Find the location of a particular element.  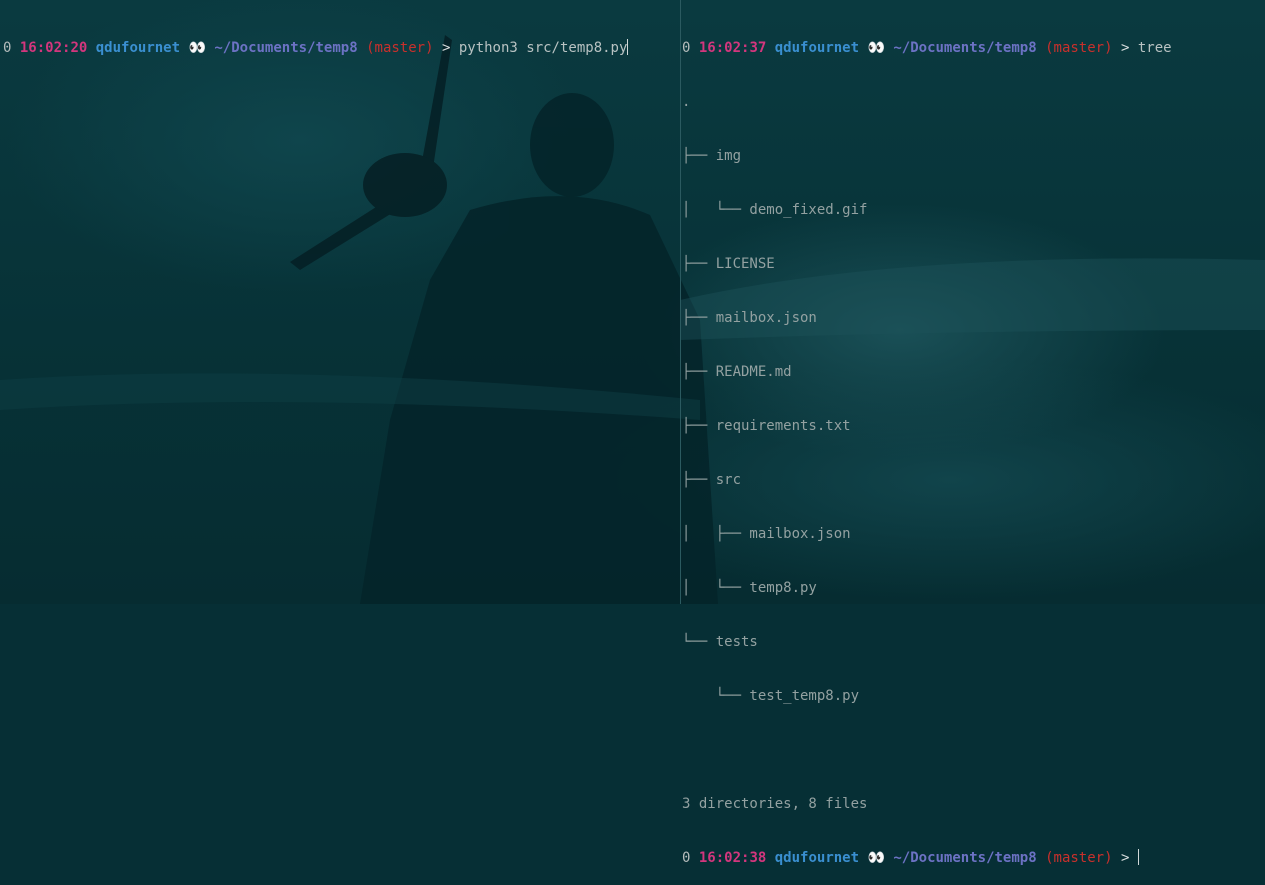

tree-line: ├── LICENSE is located at coordinates (728, 264).